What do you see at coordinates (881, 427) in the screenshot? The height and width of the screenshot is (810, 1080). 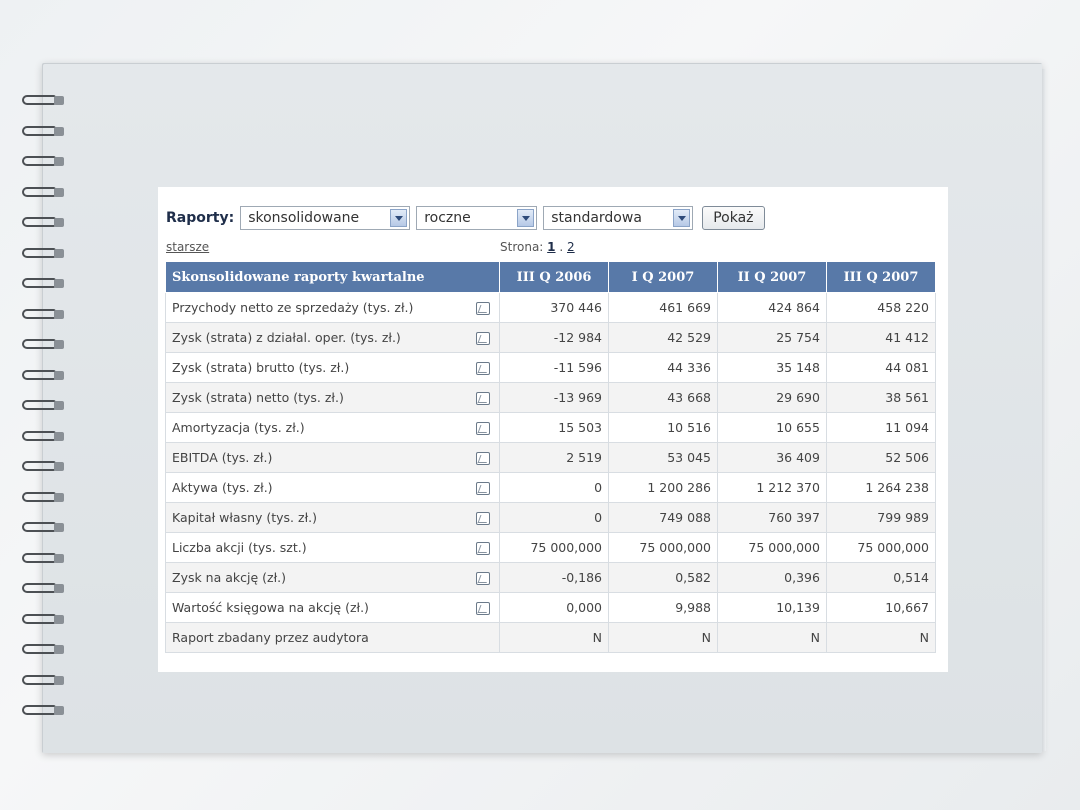 I see `value-cell: 11 094` at bounding box center [881, 427].